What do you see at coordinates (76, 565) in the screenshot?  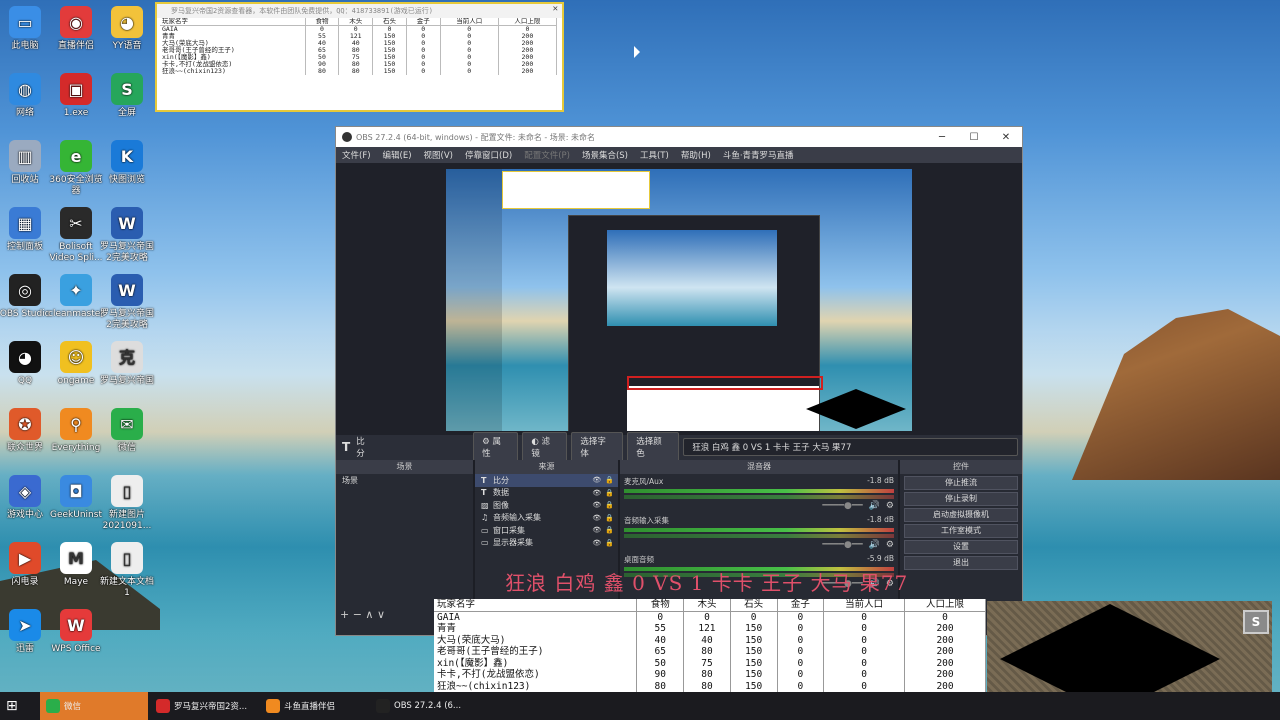 I see `desktop-icon: M Maye` at bounding box center [76, 565].